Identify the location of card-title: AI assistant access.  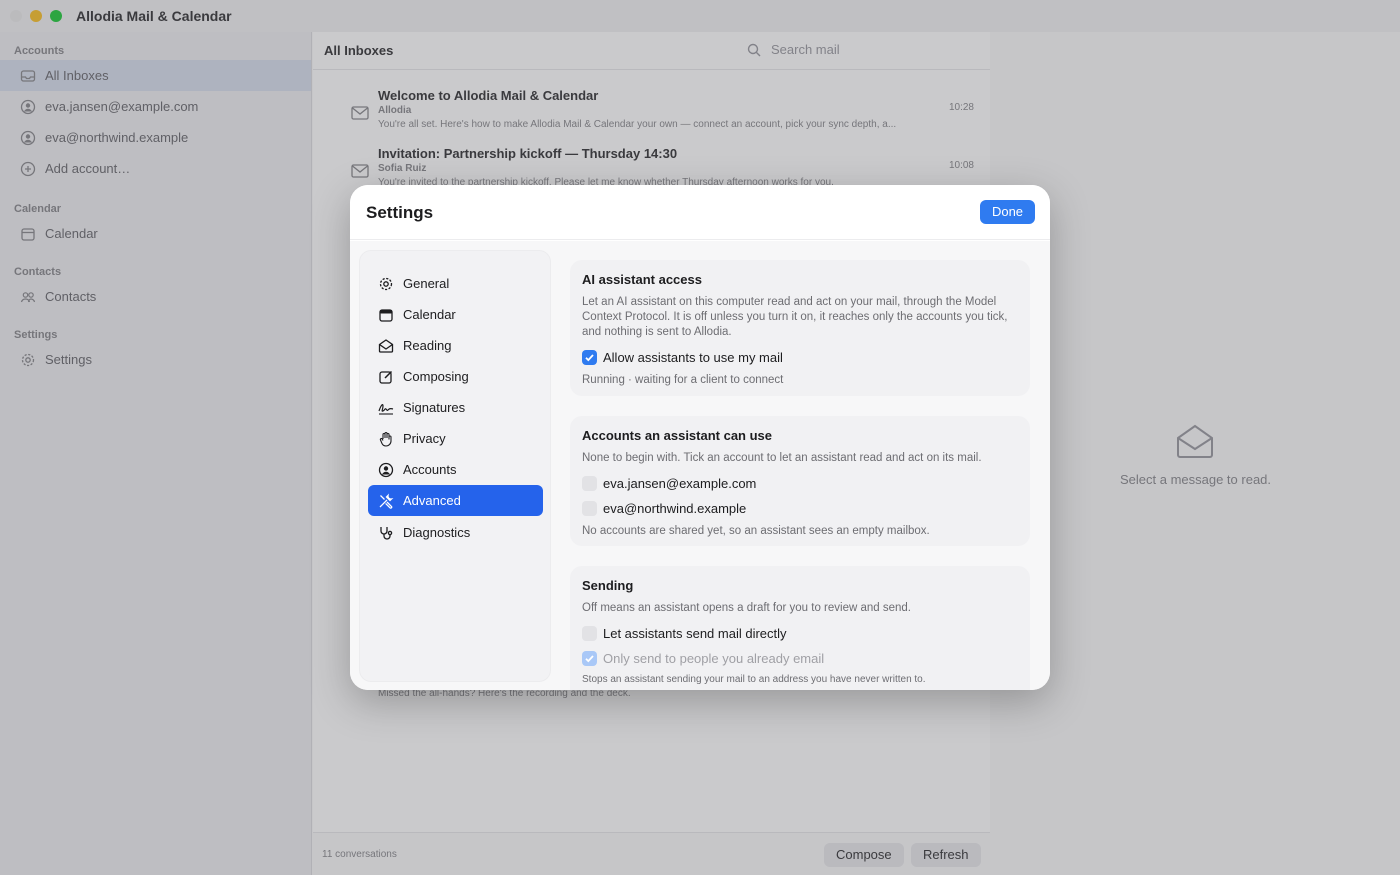
(642, 279).